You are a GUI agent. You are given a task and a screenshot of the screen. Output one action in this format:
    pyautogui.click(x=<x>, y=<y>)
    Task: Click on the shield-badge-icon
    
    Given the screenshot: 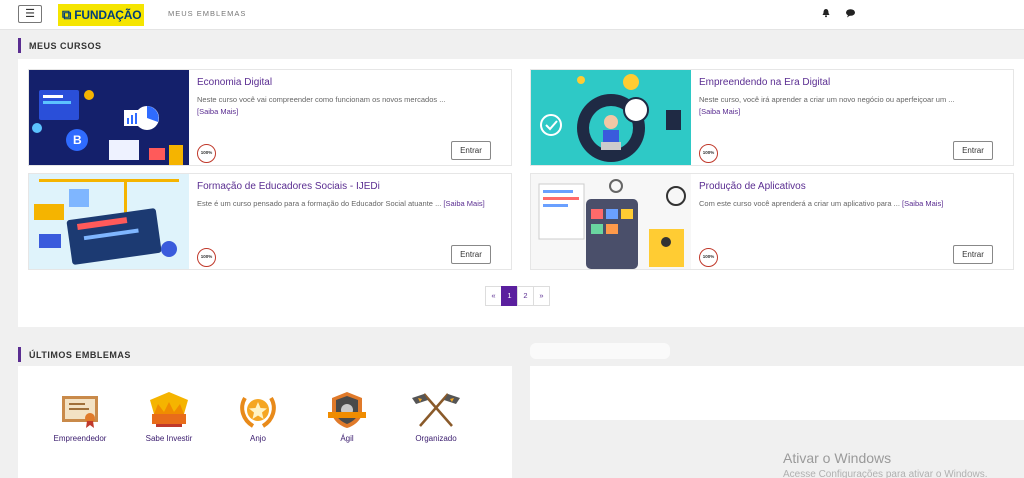 What is the action you would take?
    pyautogui.click(x=347, y=410)
    